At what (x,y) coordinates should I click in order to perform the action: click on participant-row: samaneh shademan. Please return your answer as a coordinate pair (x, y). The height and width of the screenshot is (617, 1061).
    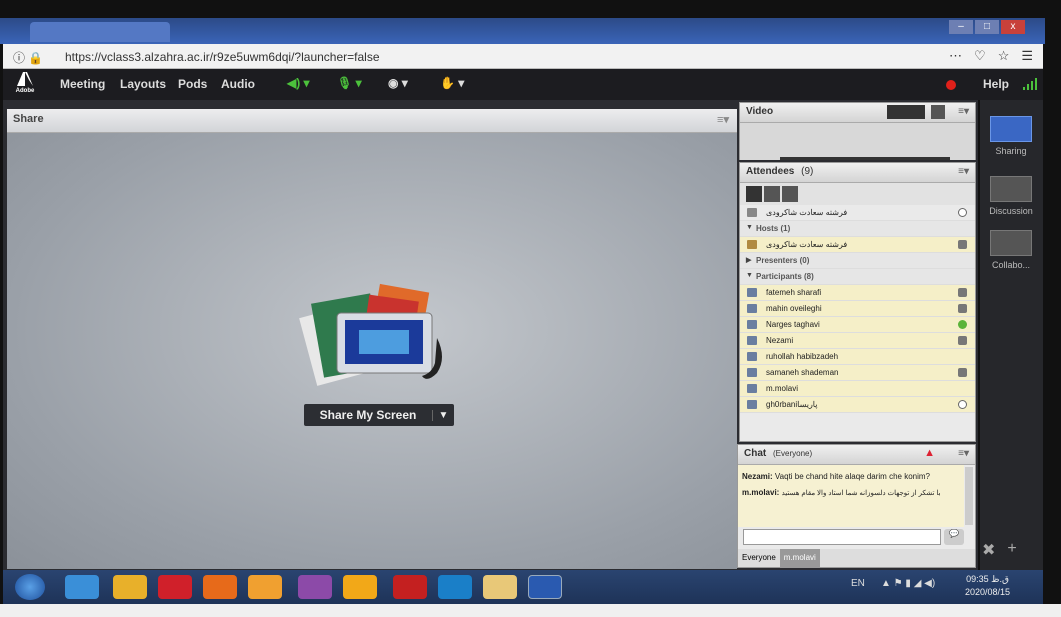
    Looking at the image, I should click on (857, 373).